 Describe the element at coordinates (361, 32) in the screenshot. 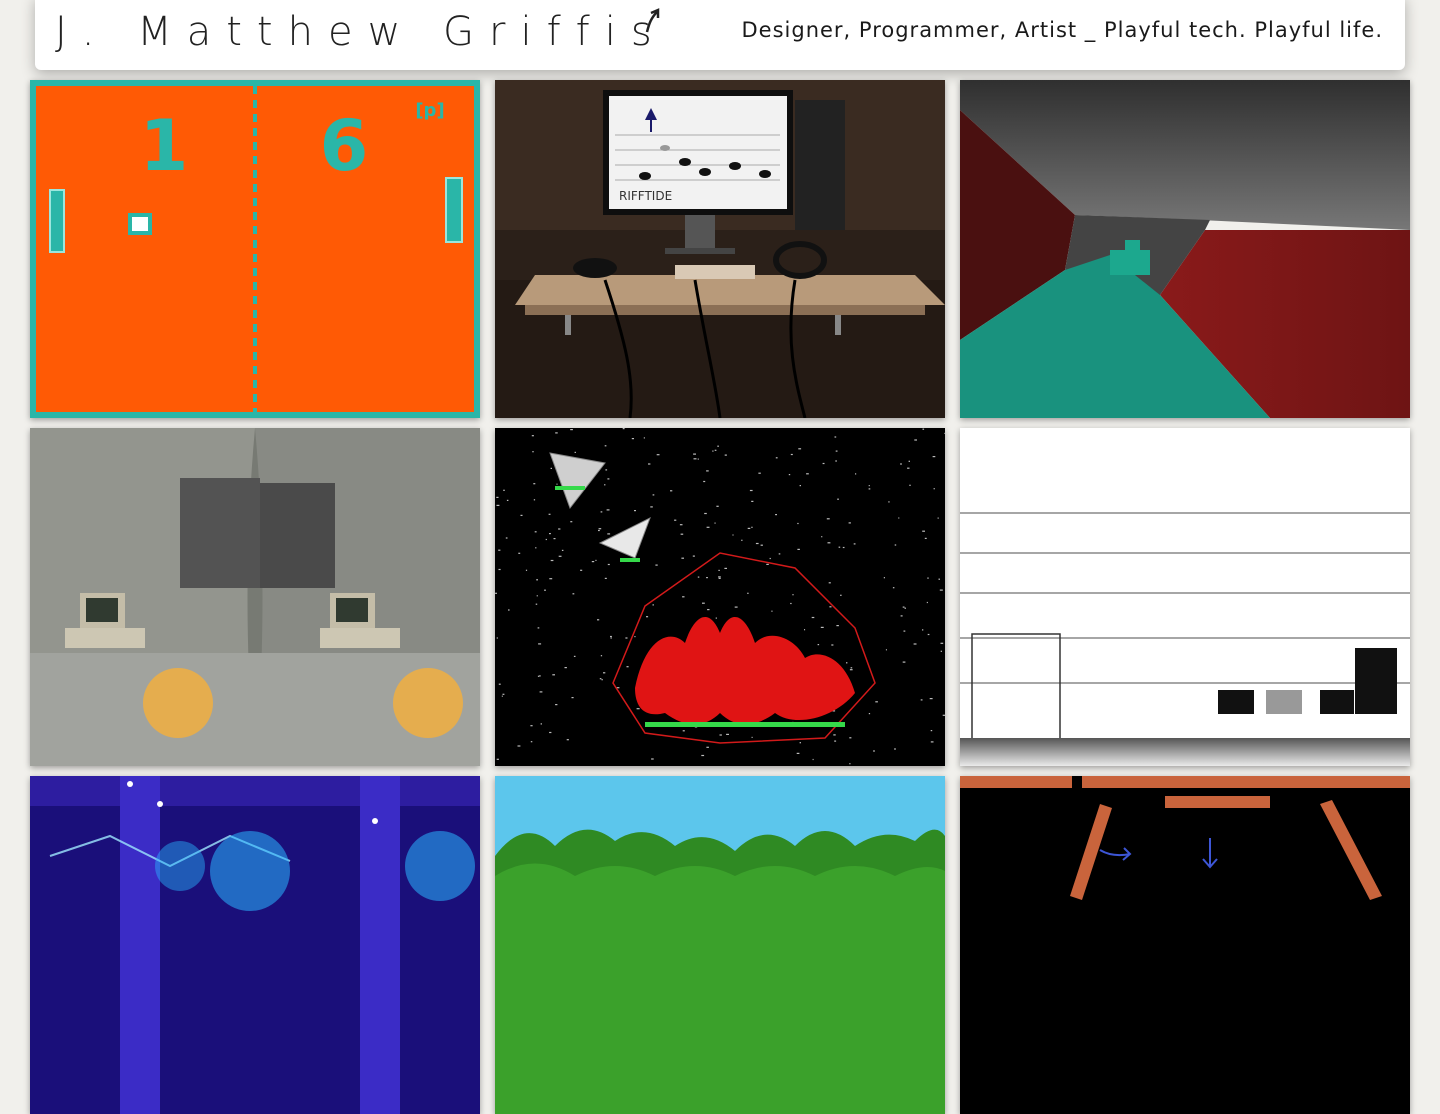

I see `site-title: J. Matthew Griffis` at that location.